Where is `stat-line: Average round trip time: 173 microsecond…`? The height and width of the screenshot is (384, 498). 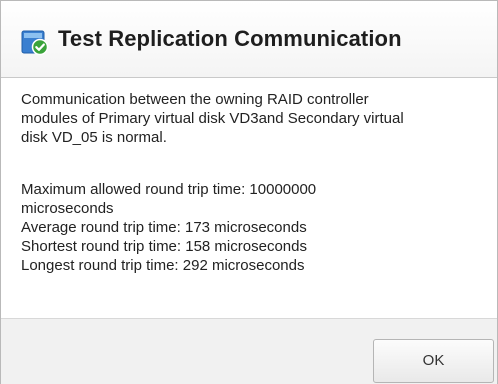
stat-line: Average round trip time: 173 microsecond… is located at coordinates (164, 227).